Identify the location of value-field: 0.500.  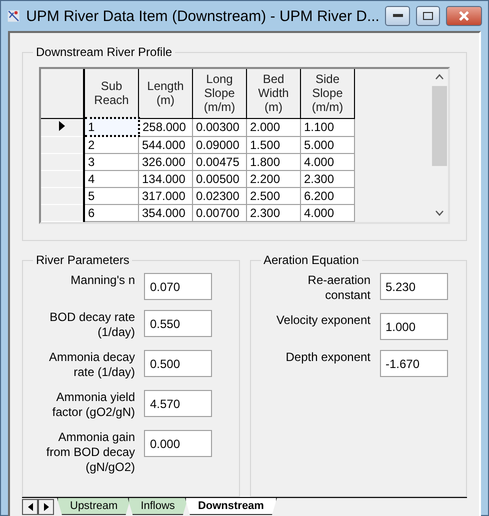
(178, 363).